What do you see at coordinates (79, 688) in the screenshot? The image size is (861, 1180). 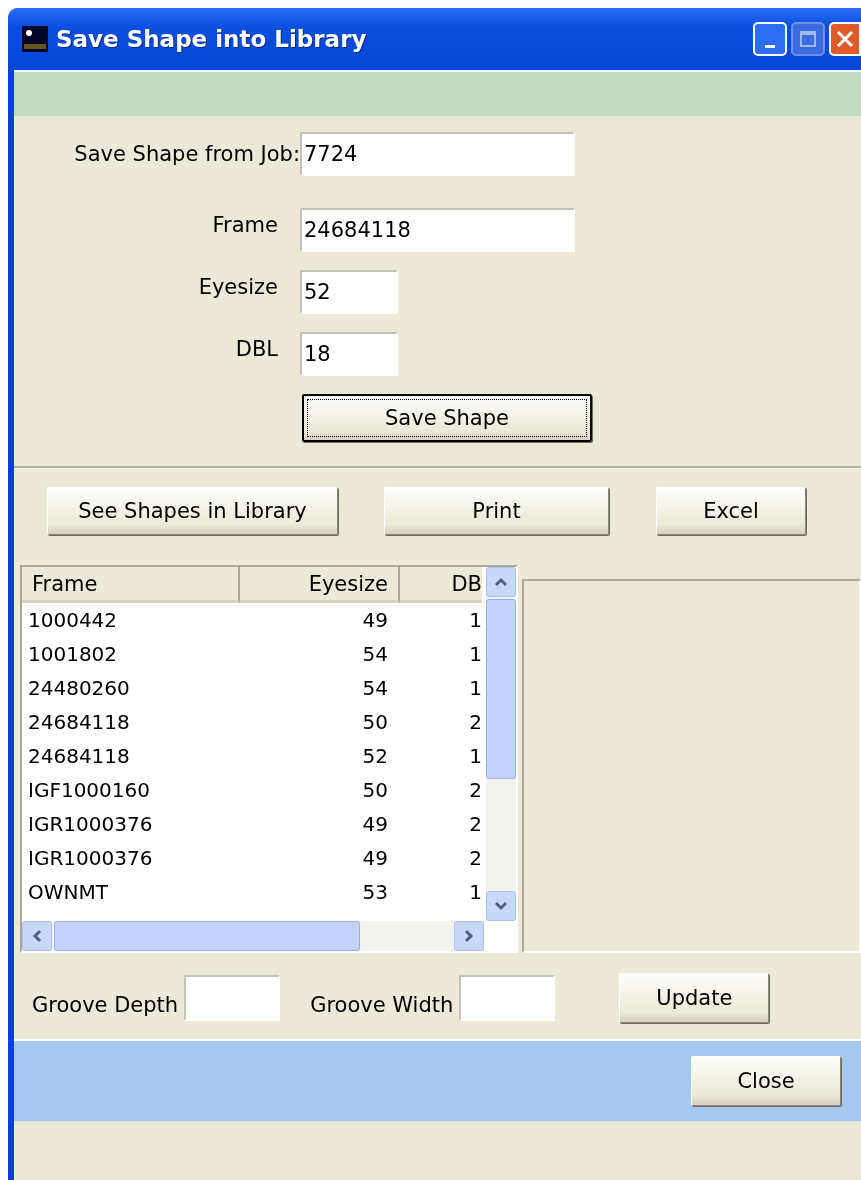 I see `table-cell-text: 24480260` at bounding box center [79, 688].